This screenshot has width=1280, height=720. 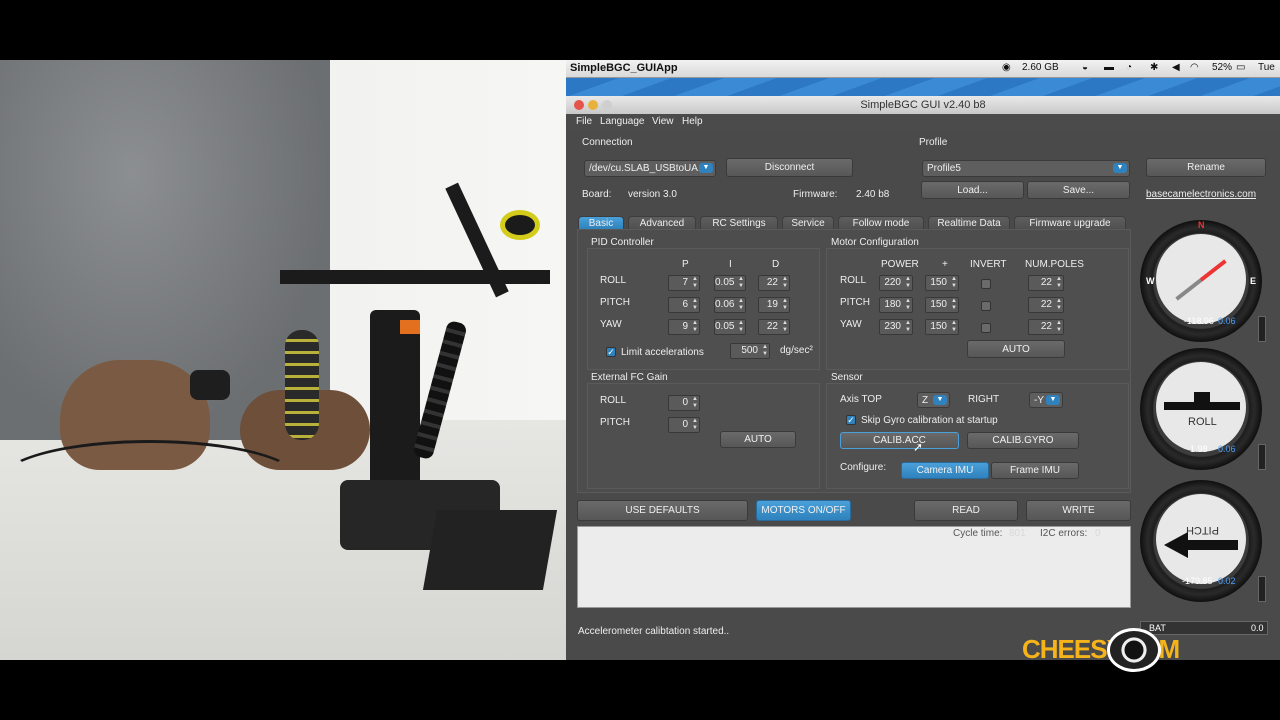 I want to click on sync-icon: ◔, so click(x=1129, y=67).